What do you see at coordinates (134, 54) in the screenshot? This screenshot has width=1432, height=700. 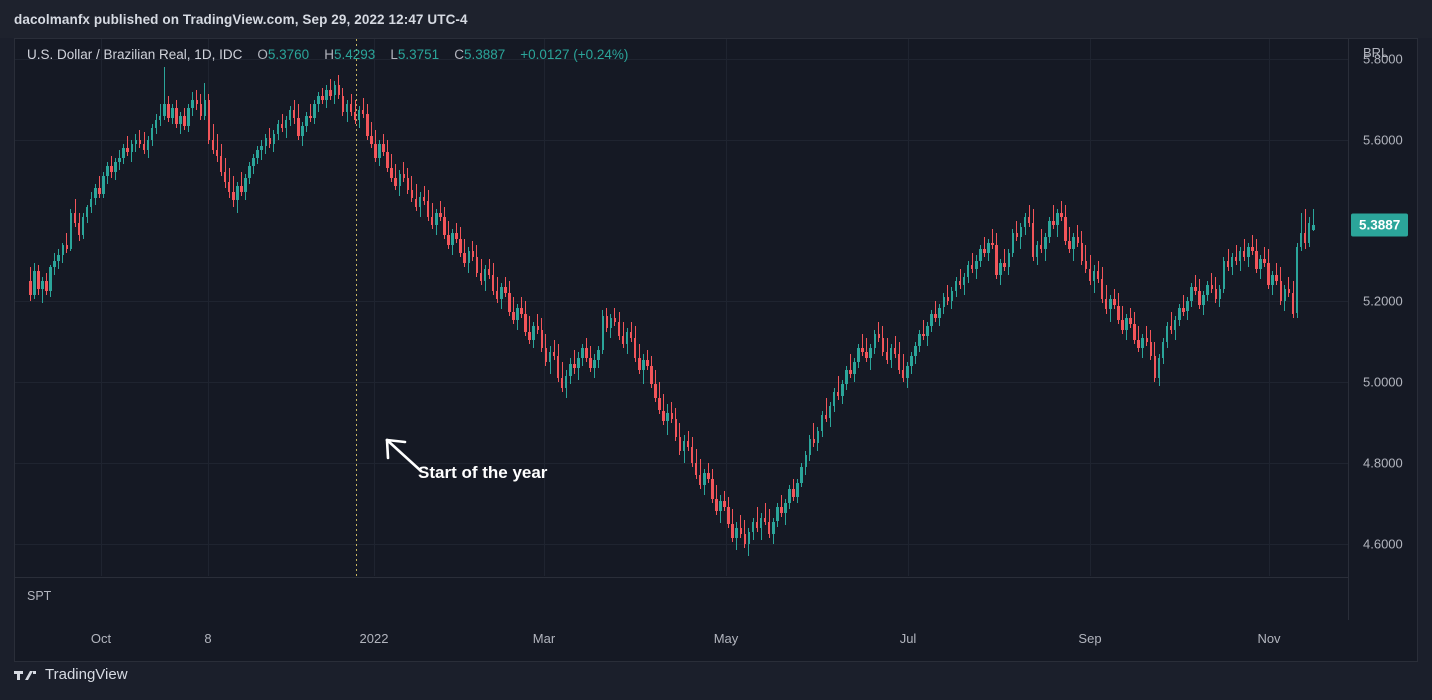 I see `legend-symbol: U.S. Dollar / Brazilian Real, 1D, IDC` at bounding box center [134, 54].